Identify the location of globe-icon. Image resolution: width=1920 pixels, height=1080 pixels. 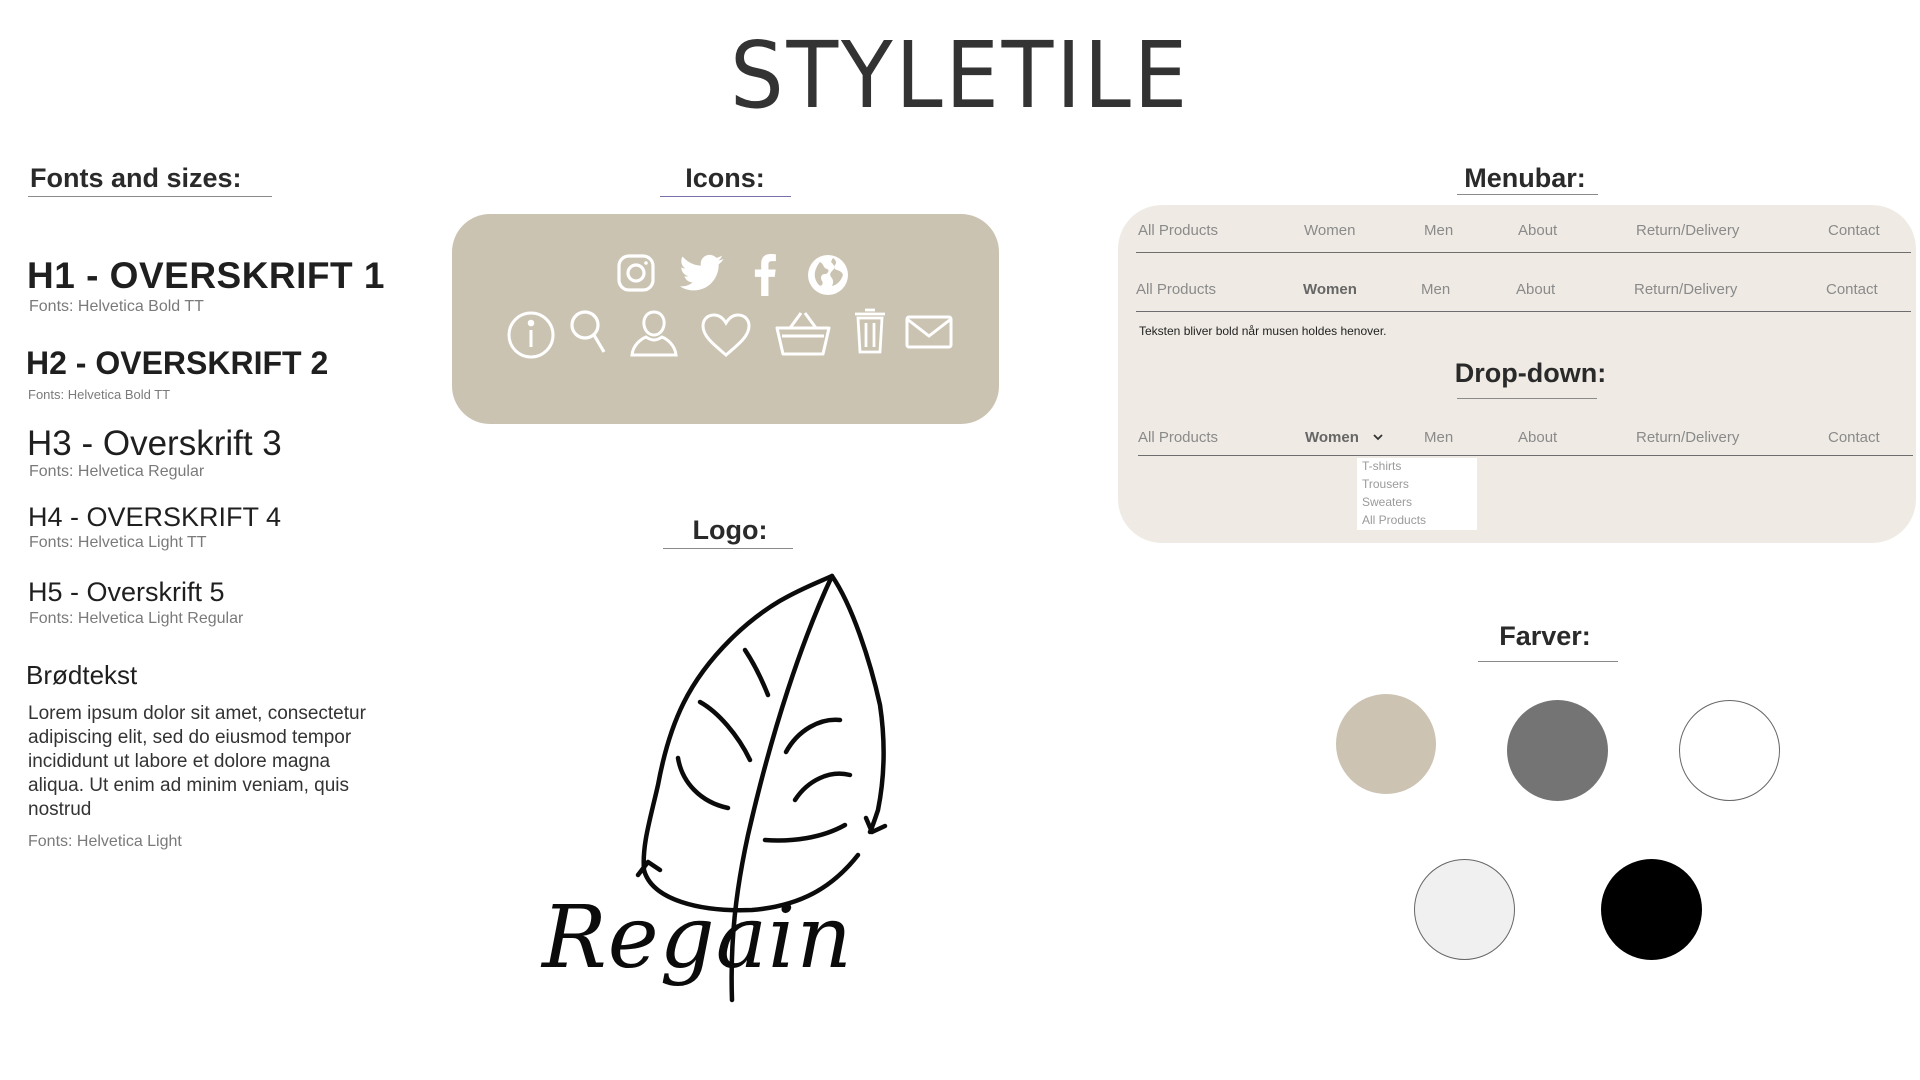
(828, 275).